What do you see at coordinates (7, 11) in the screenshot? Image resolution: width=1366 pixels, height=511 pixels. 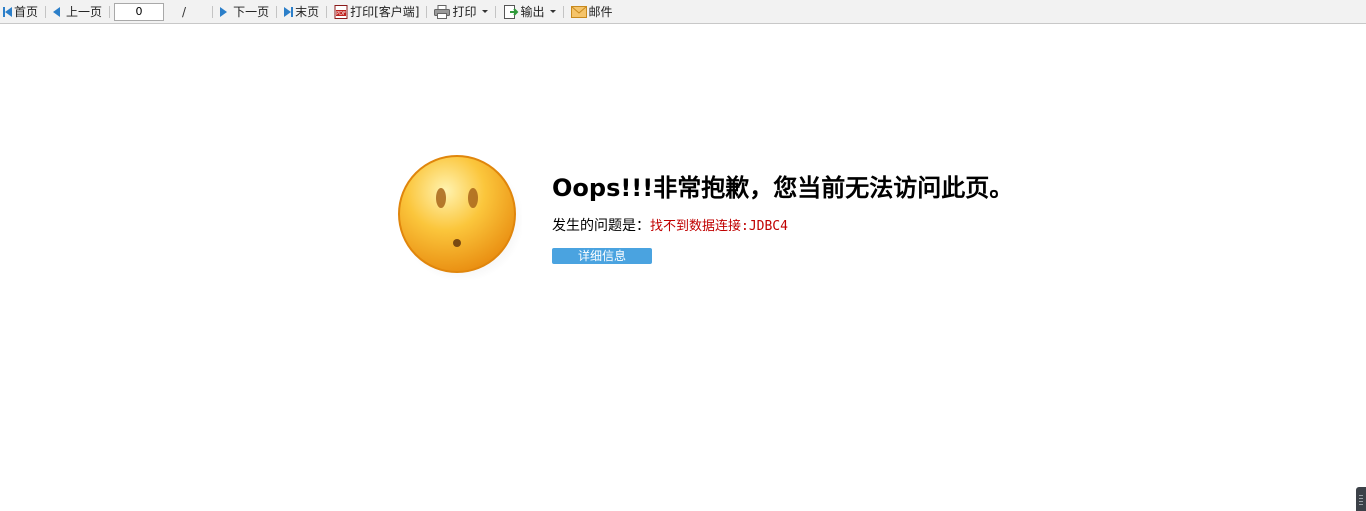 I see `first-page-icon` at bounding box center [7, 11].